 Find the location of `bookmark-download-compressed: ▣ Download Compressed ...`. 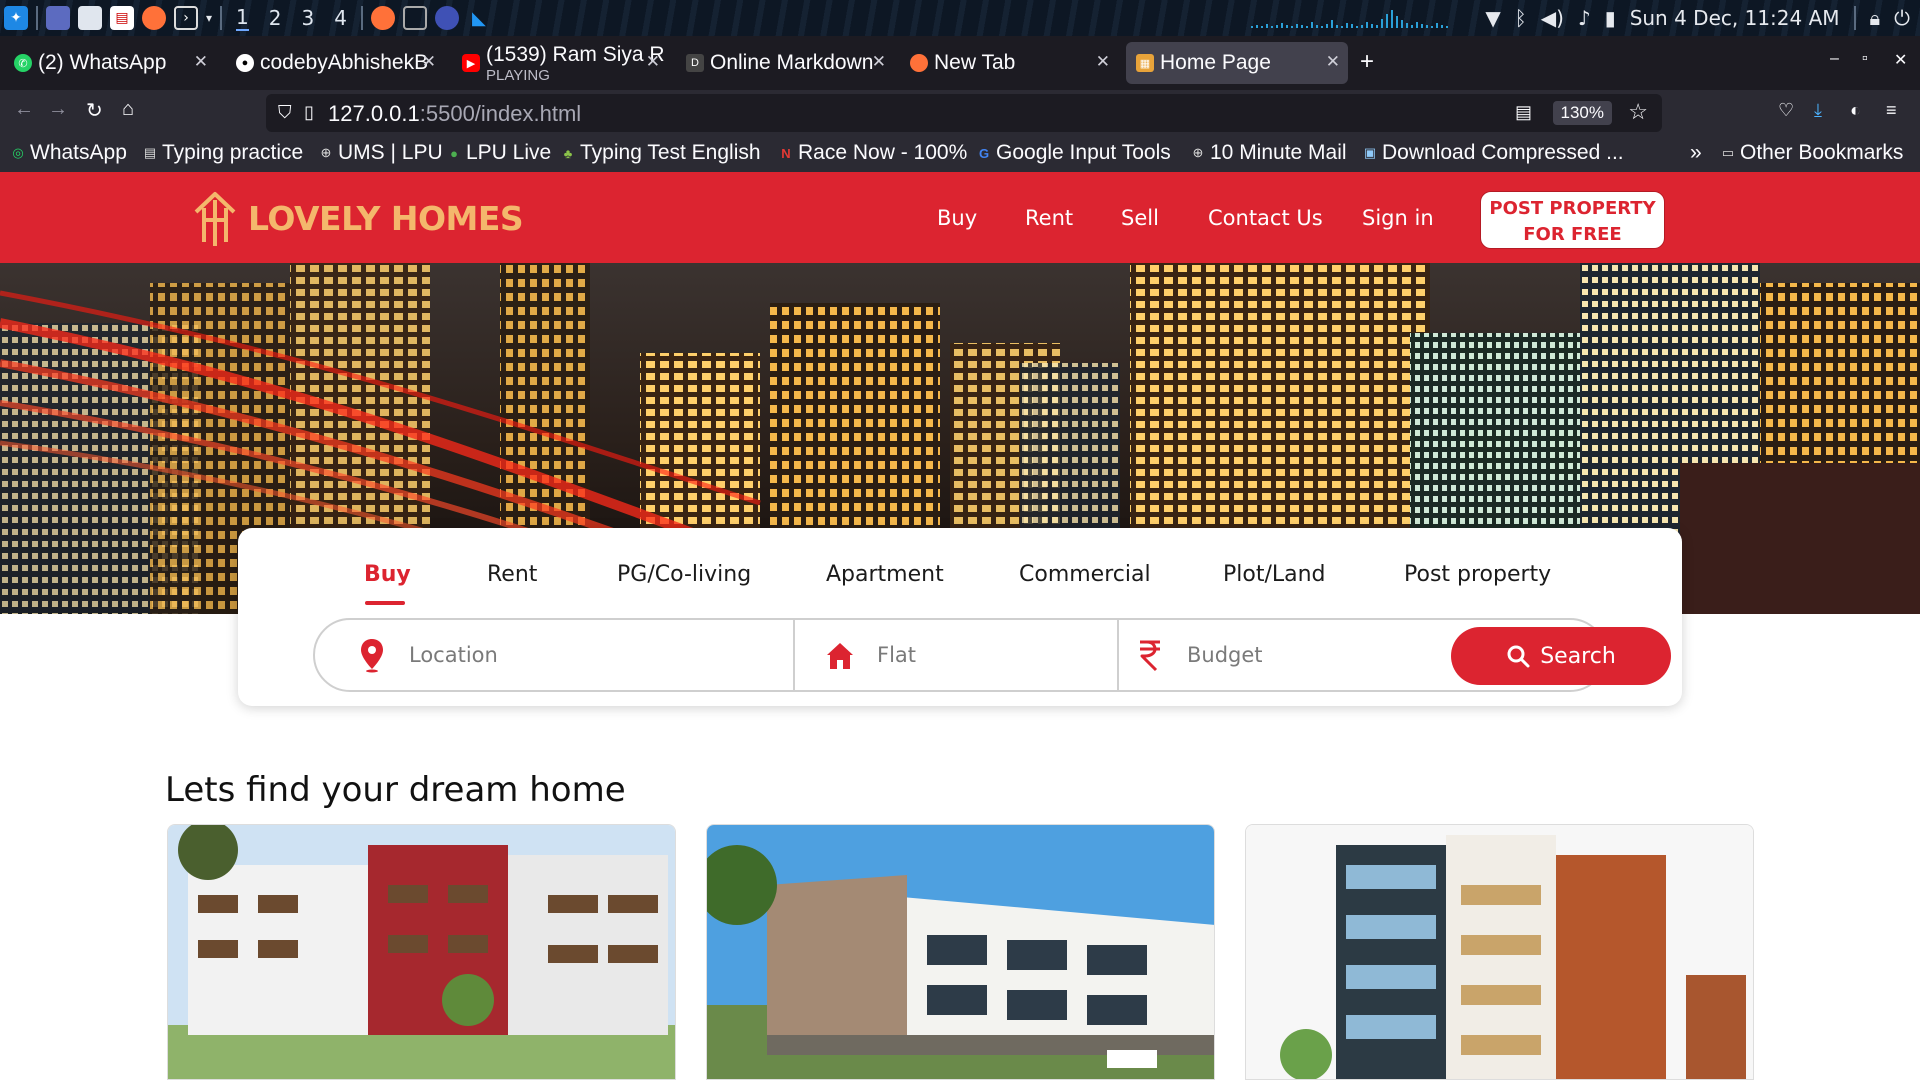

bookmark-download-compressed: ▣ Download Compressed ... is located at coordinates (1493, 153).